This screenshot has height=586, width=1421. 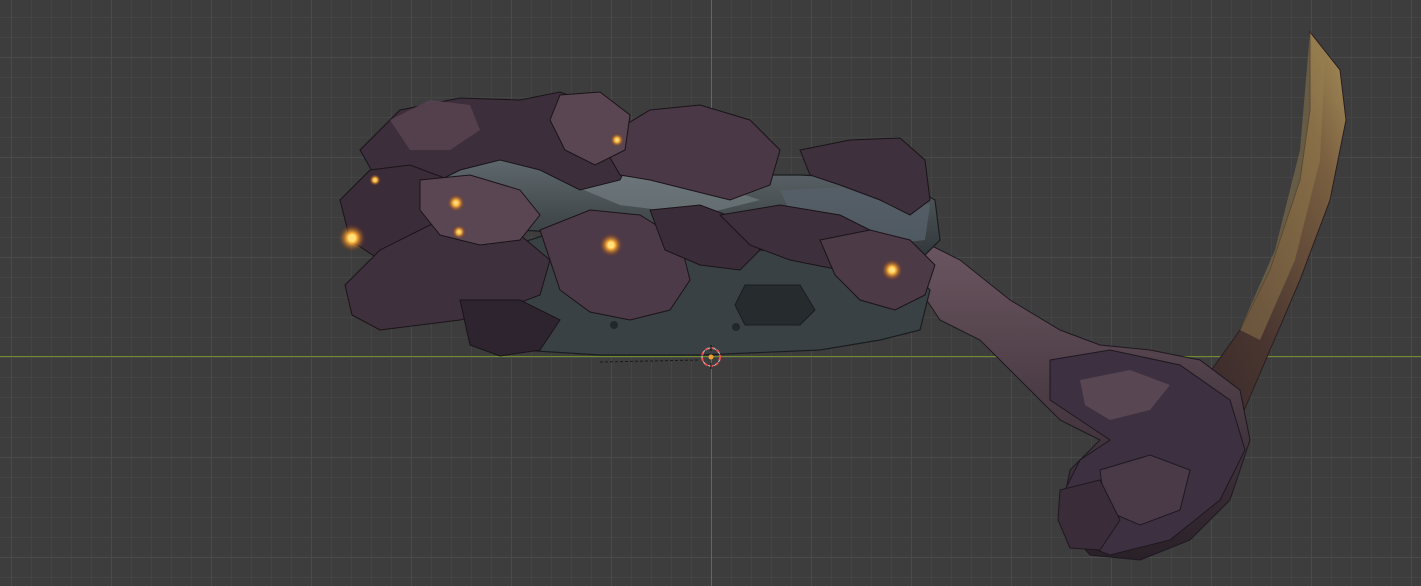 What do you see at coordinates (711, 357) in the screenshot?
I see `3d-cursor-icon` at bounding box center [711, 357].